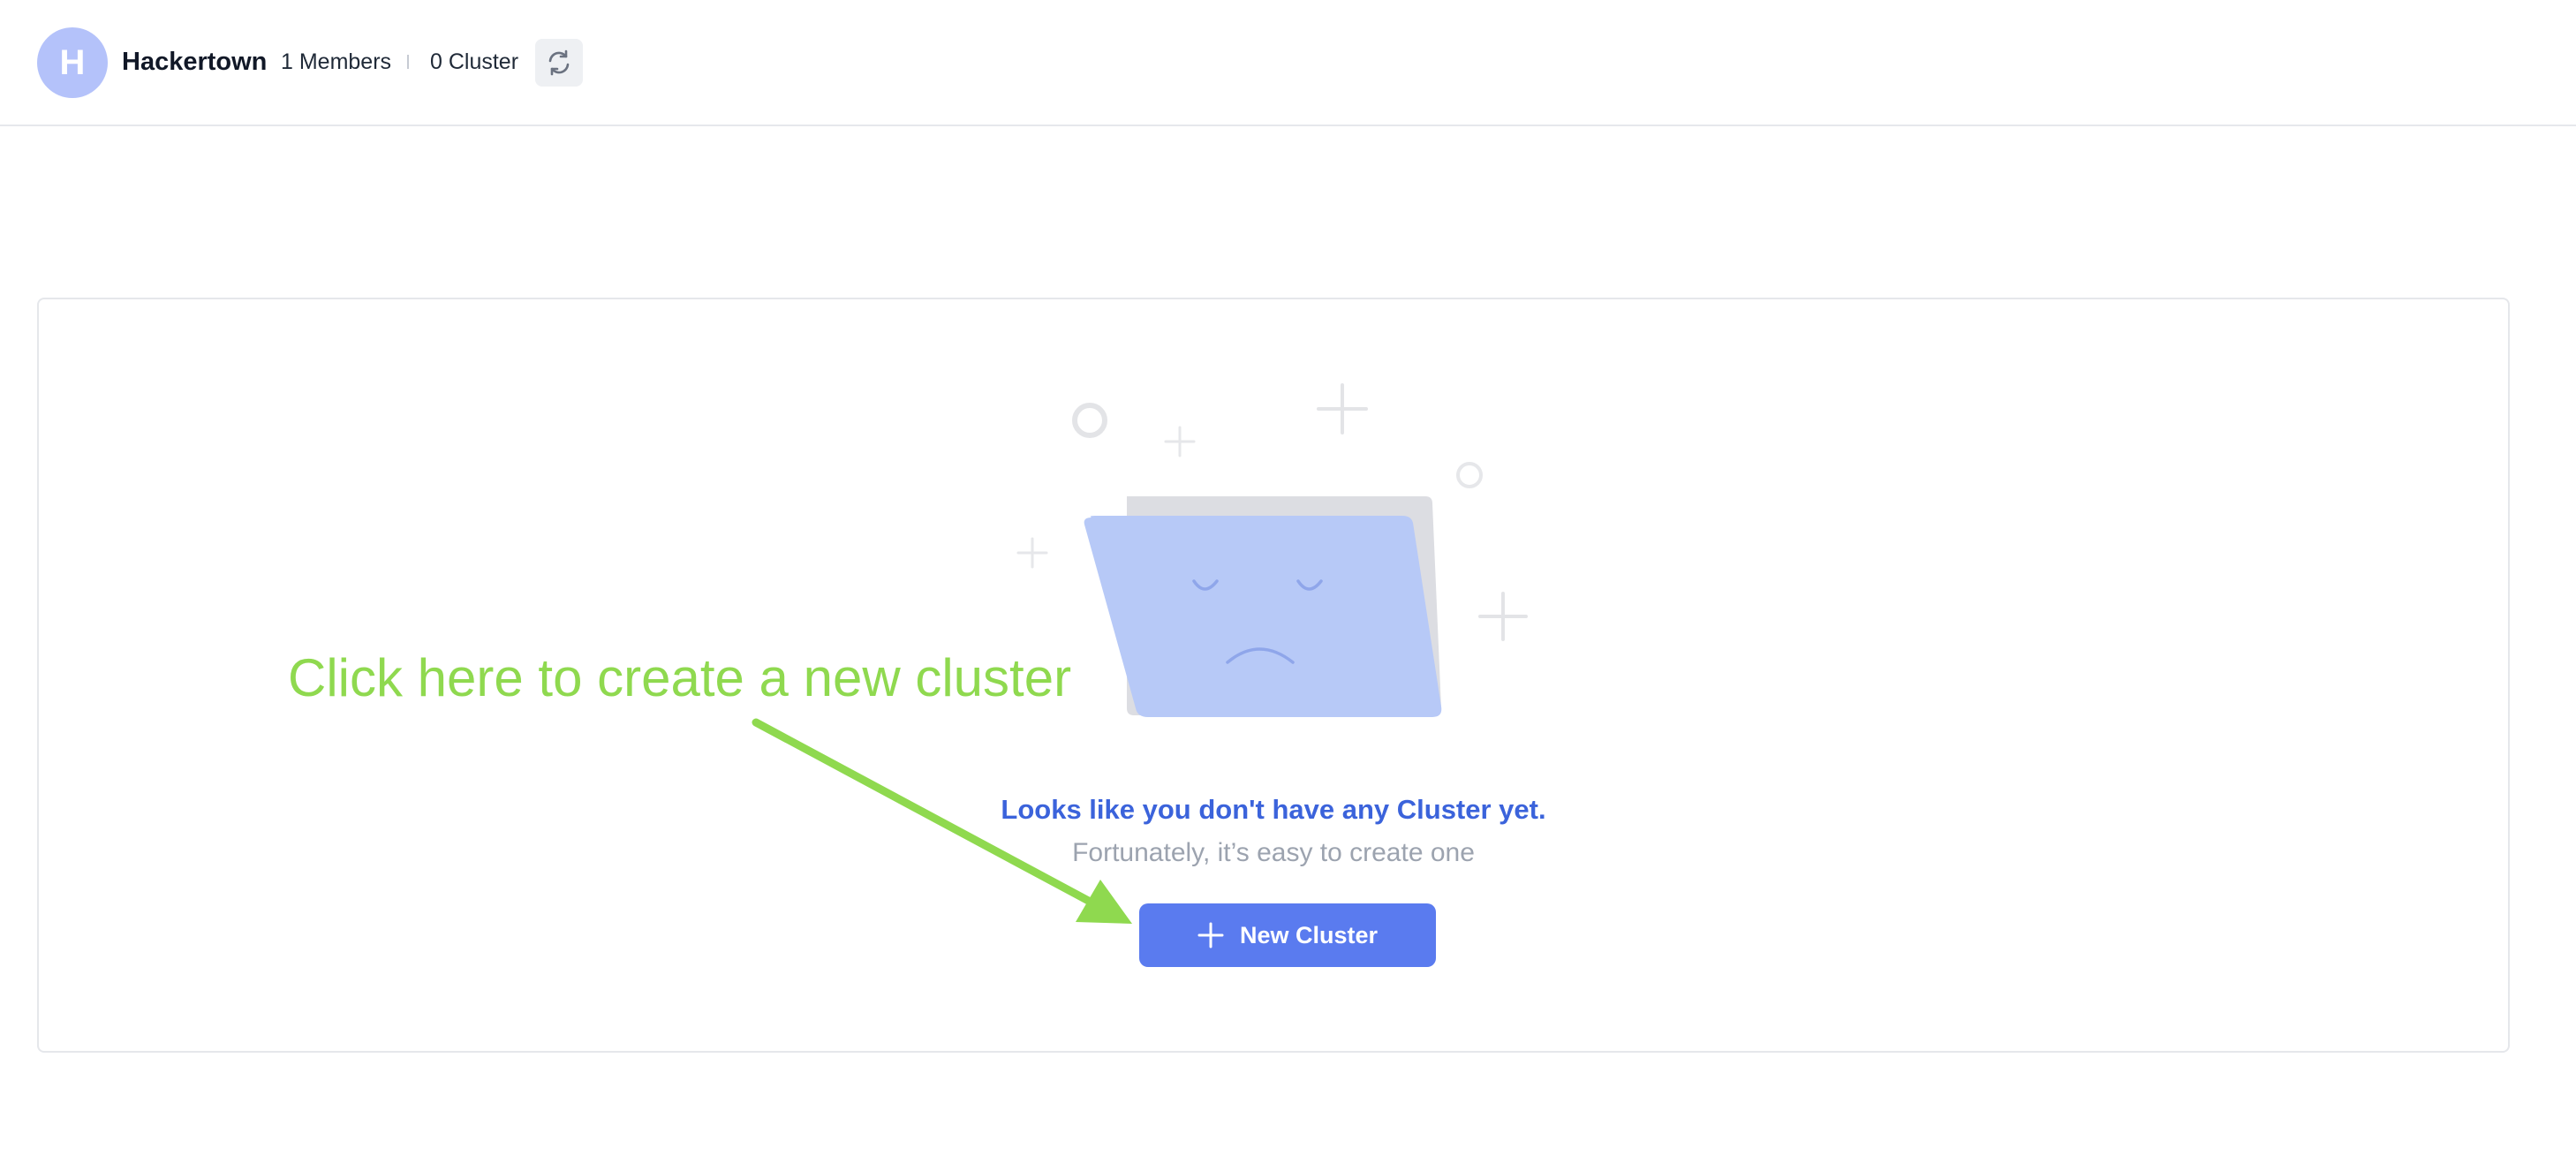 This screenshot has width=2576, height=1156. I want to click on members-count: 1 Members, so click(336, 61).